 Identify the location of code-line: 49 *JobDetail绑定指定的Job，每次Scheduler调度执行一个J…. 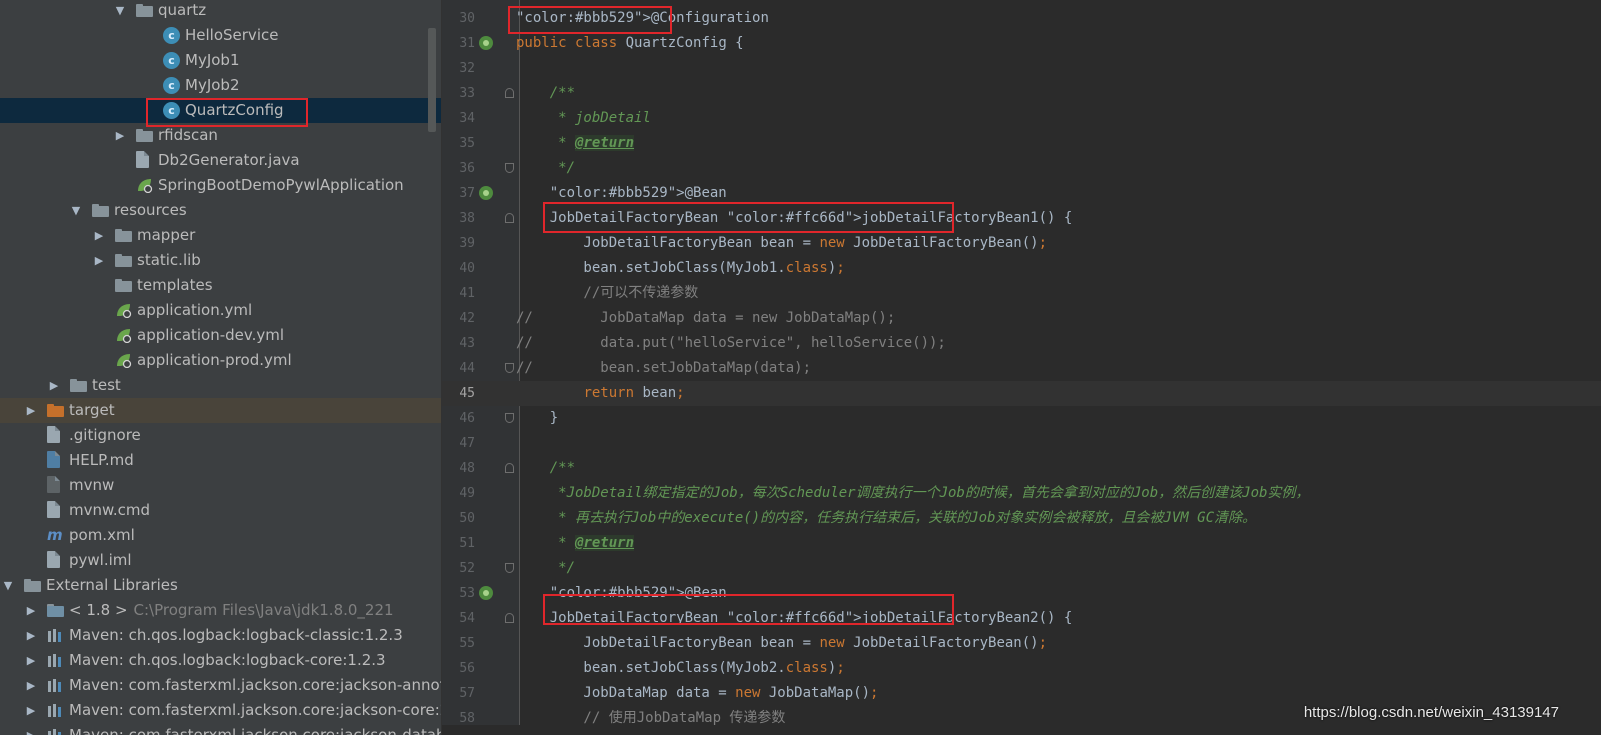
(1021, 493).